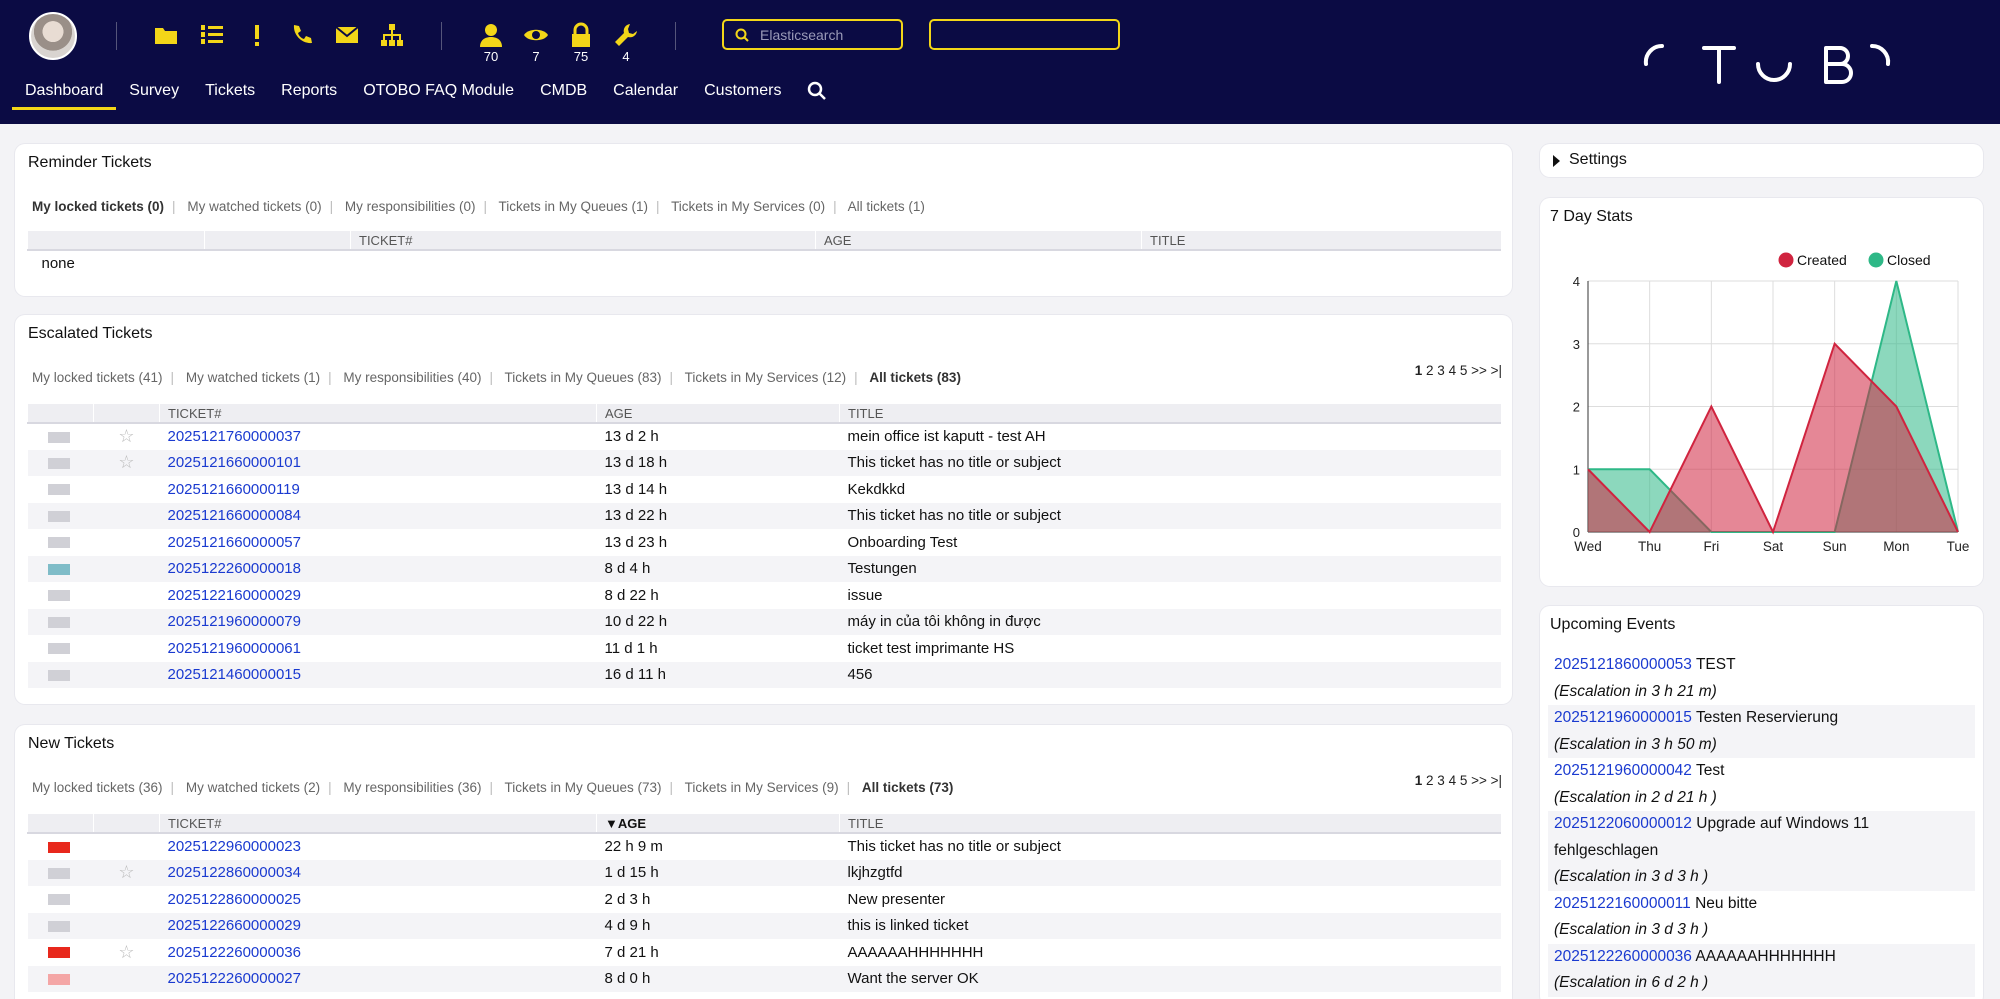 Image resolution: width=2000 pixels, height=999 pixels. Describe the element at coordinates (234, 952) in the screenshot. I see `ticket-number-link: 2025122260000036` at that location.